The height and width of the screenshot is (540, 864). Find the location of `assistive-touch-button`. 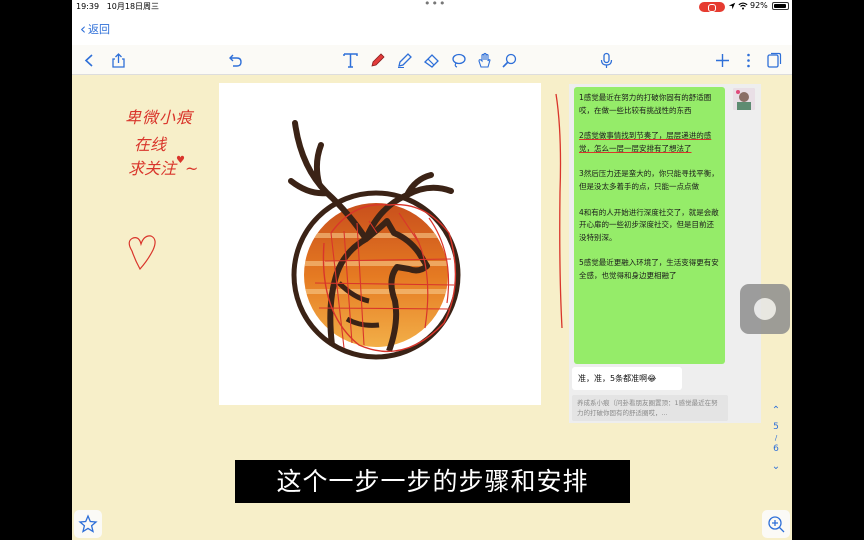

assistive-touch-button is located at coordinates (765, 309).